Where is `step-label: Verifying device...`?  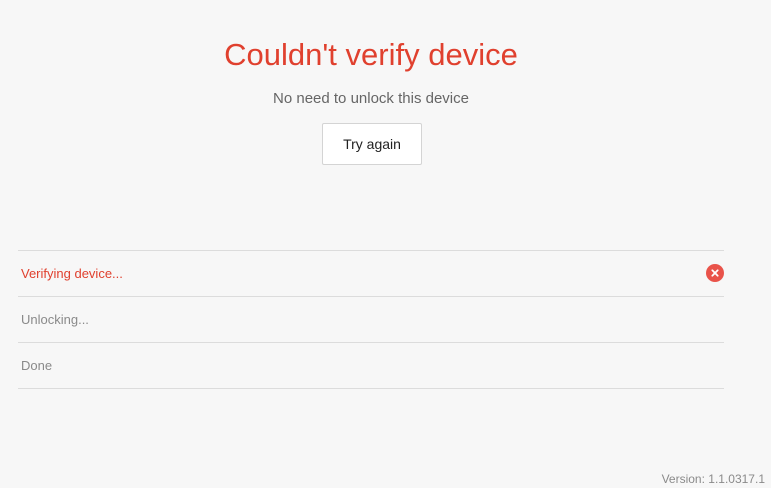
step-label: Verifying device... is located at coordinates (72, 273).